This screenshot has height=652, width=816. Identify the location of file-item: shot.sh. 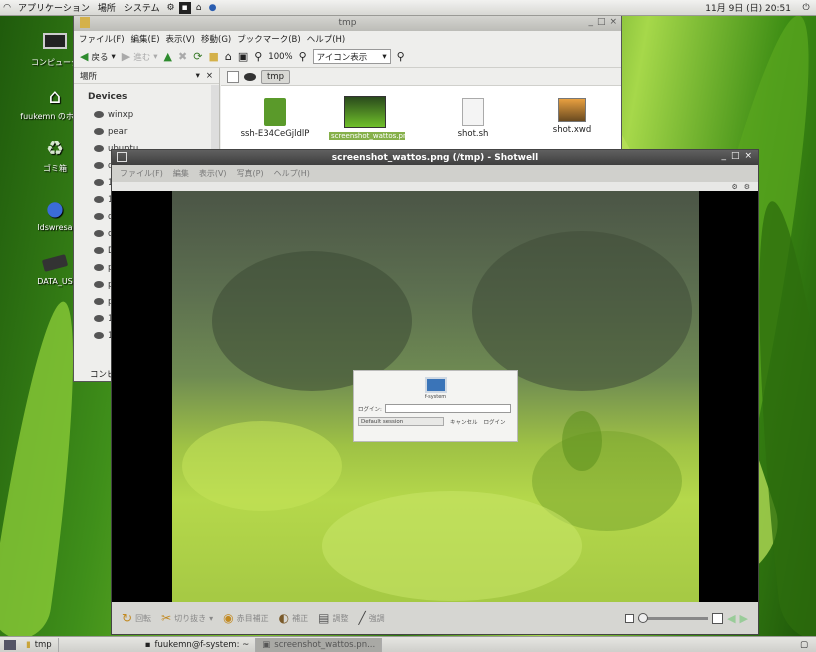
(473, 118).